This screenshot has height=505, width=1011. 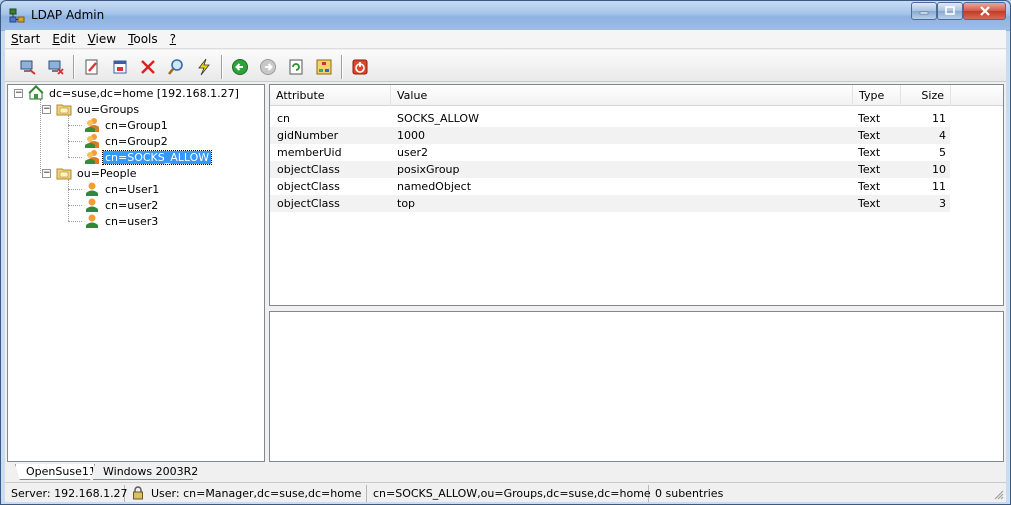 I want to click on status-user-text: User: cn=Manager,dc=suse,dc=home, so click(x=256, y=493).